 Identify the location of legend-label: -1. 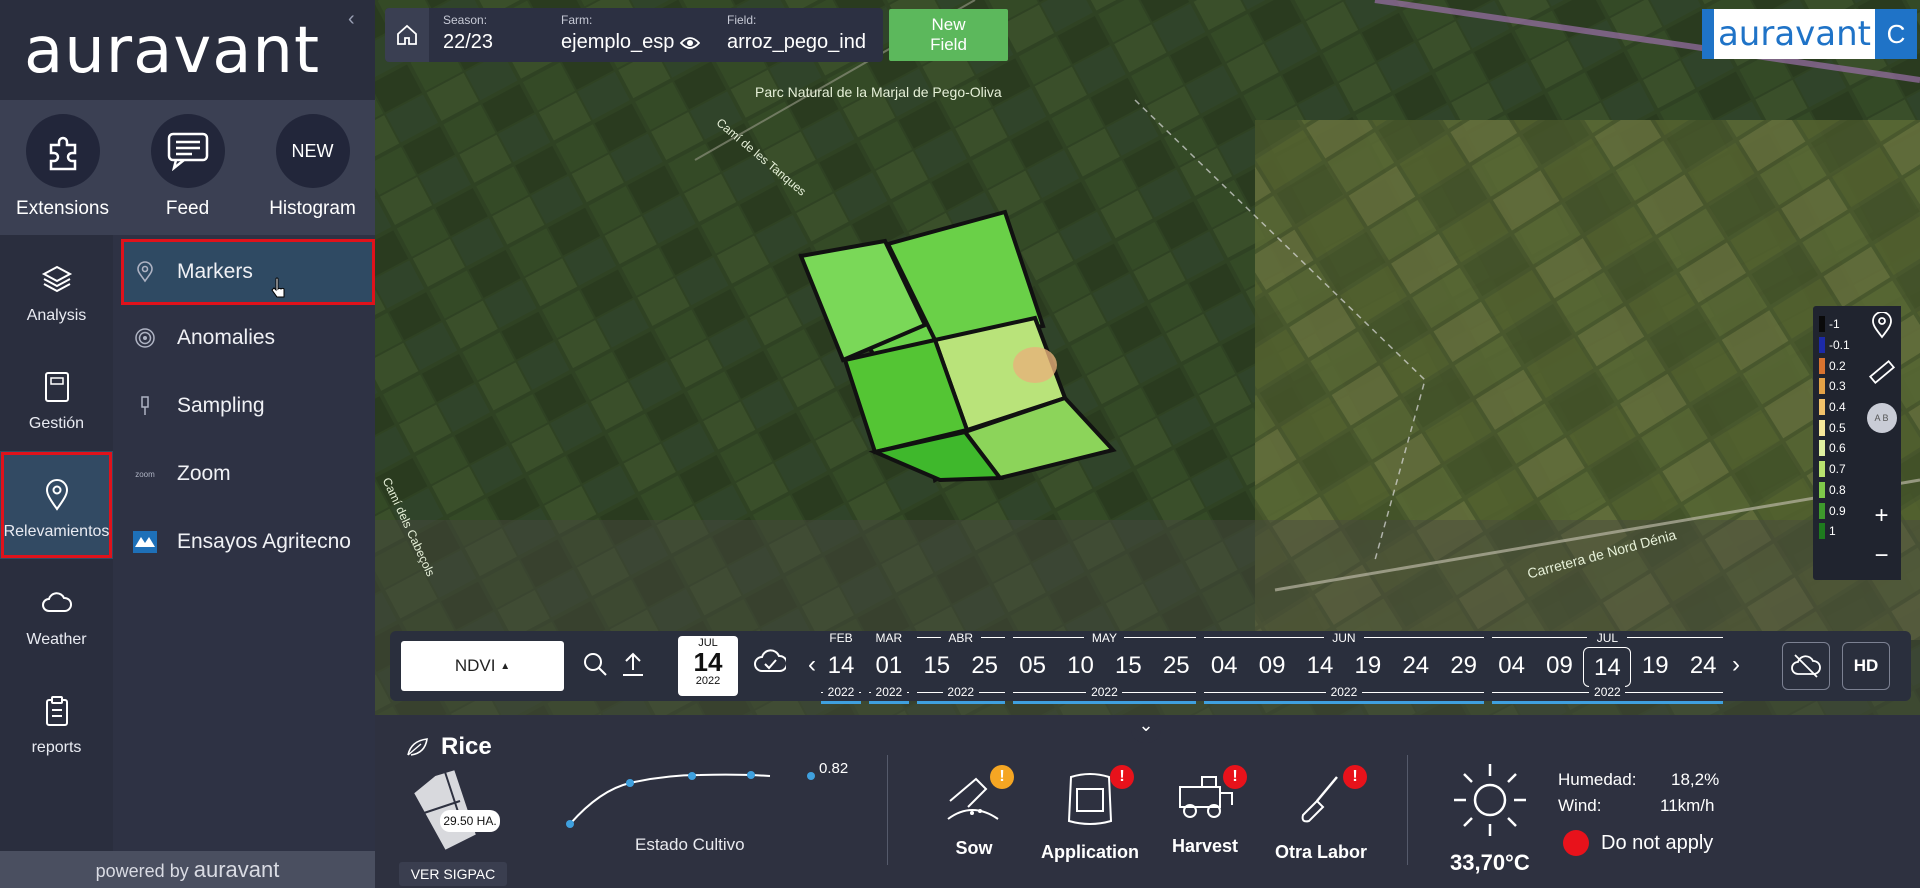
(1834, 324).